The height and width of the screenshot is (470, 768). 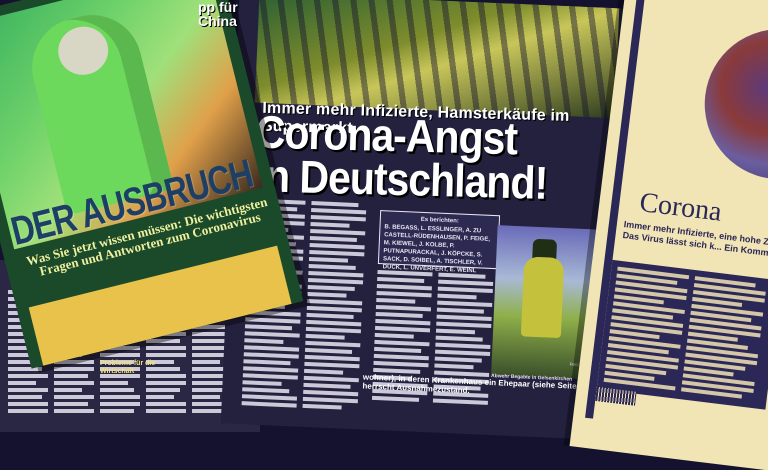 I want to click on app-china-heading: pp für China, so click(x=218, y=14).